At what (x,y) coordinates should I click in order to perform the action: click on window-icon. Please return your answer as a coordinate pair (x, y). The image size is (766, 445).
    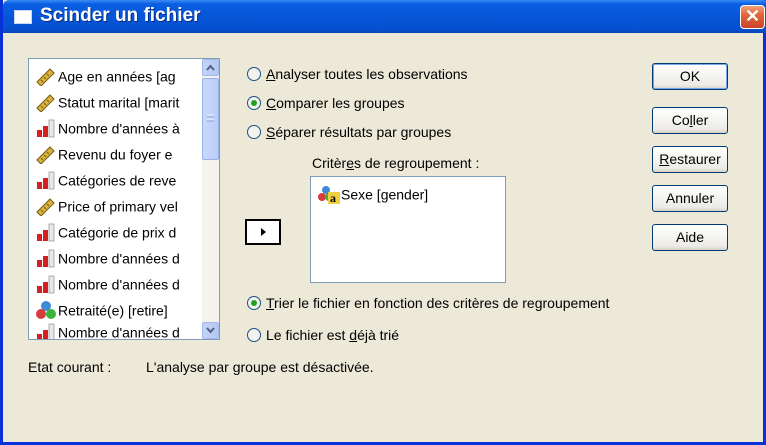
    Looking at the image, I should click on (23, 17).